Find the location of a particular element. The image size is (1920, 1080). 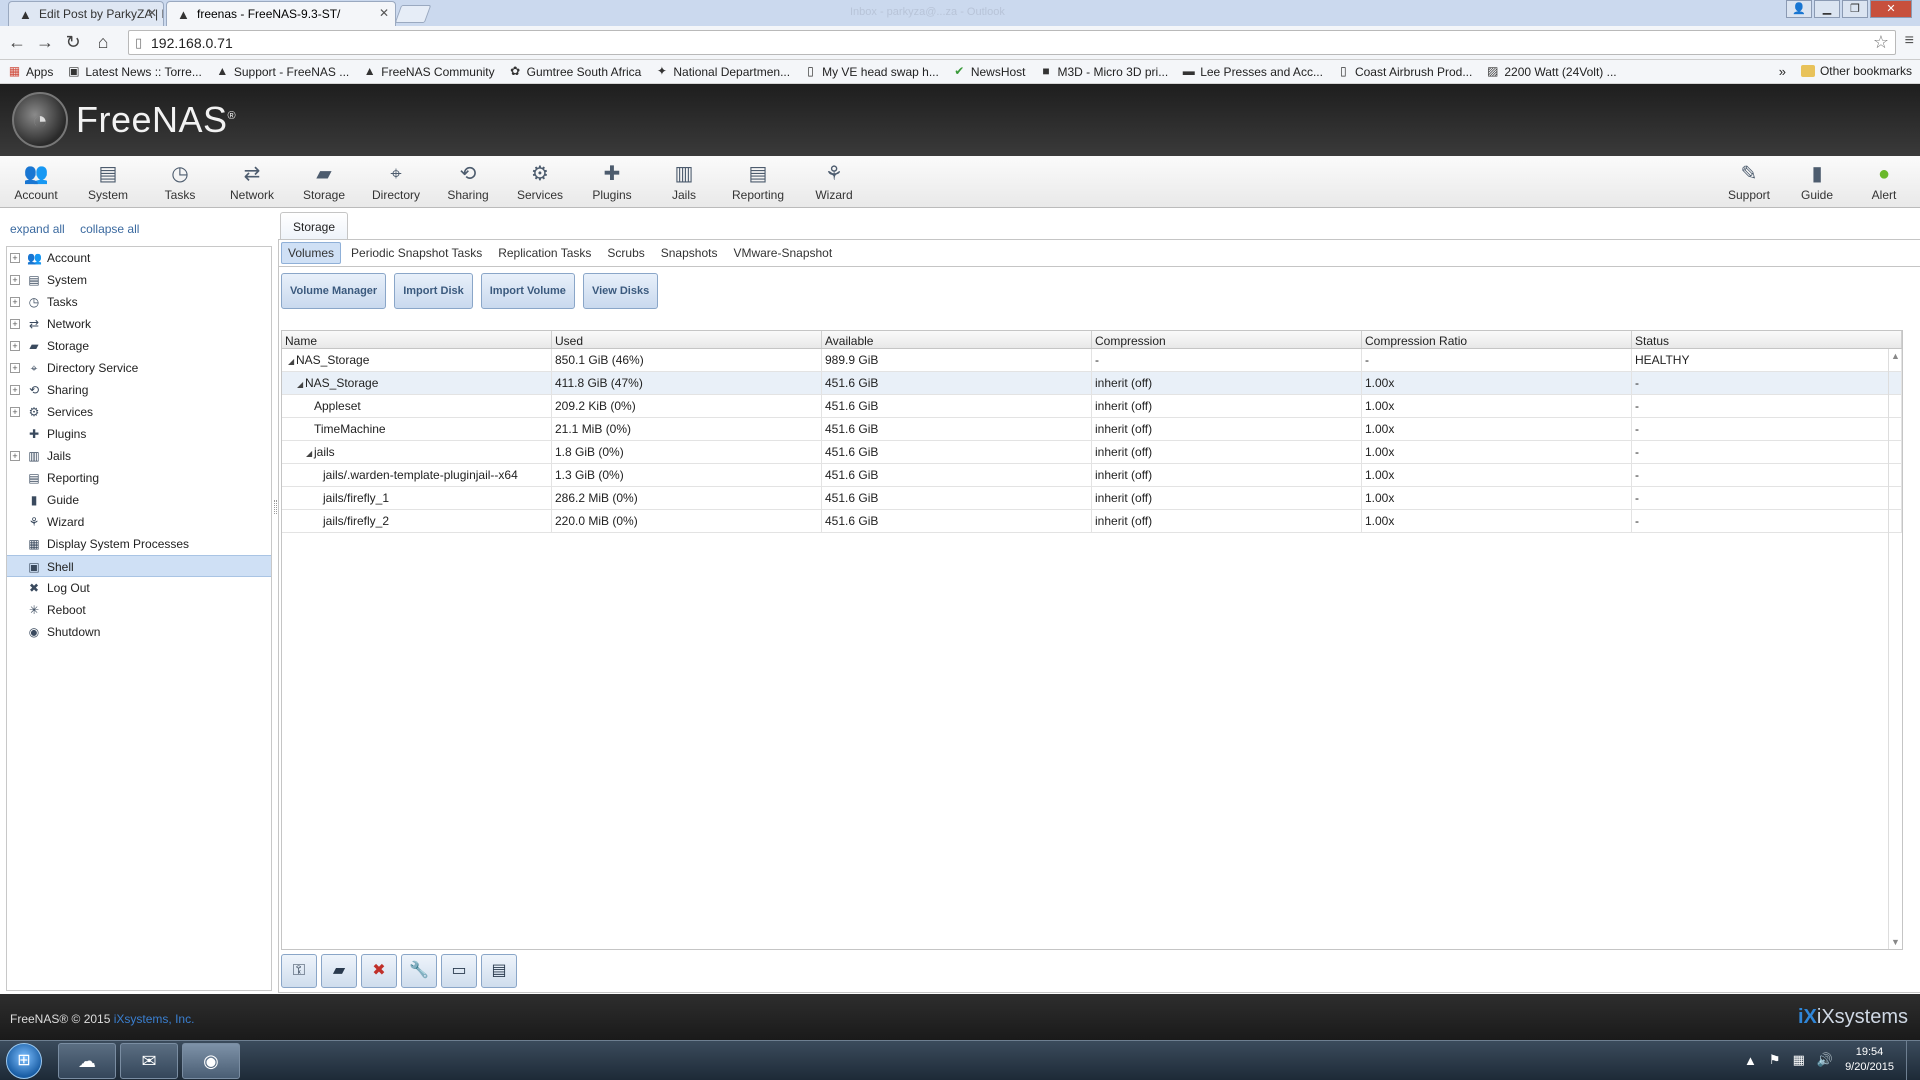

outlook-icon: ✉ is located at coordinates (149, 1061).